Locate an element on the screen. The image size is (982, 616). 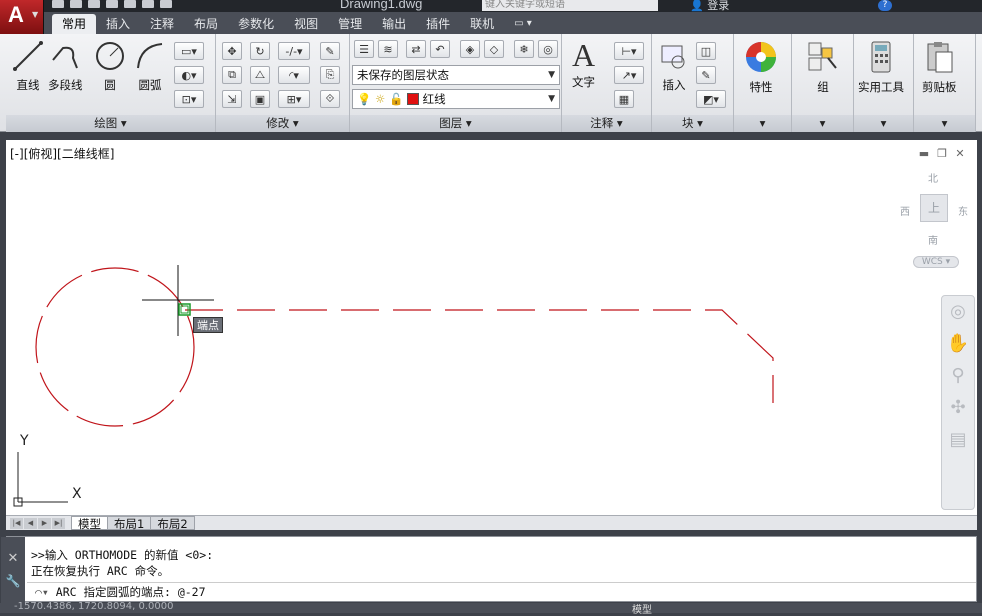
layout-tab-layout1: 布局1 is located at coordinates (129, 523).